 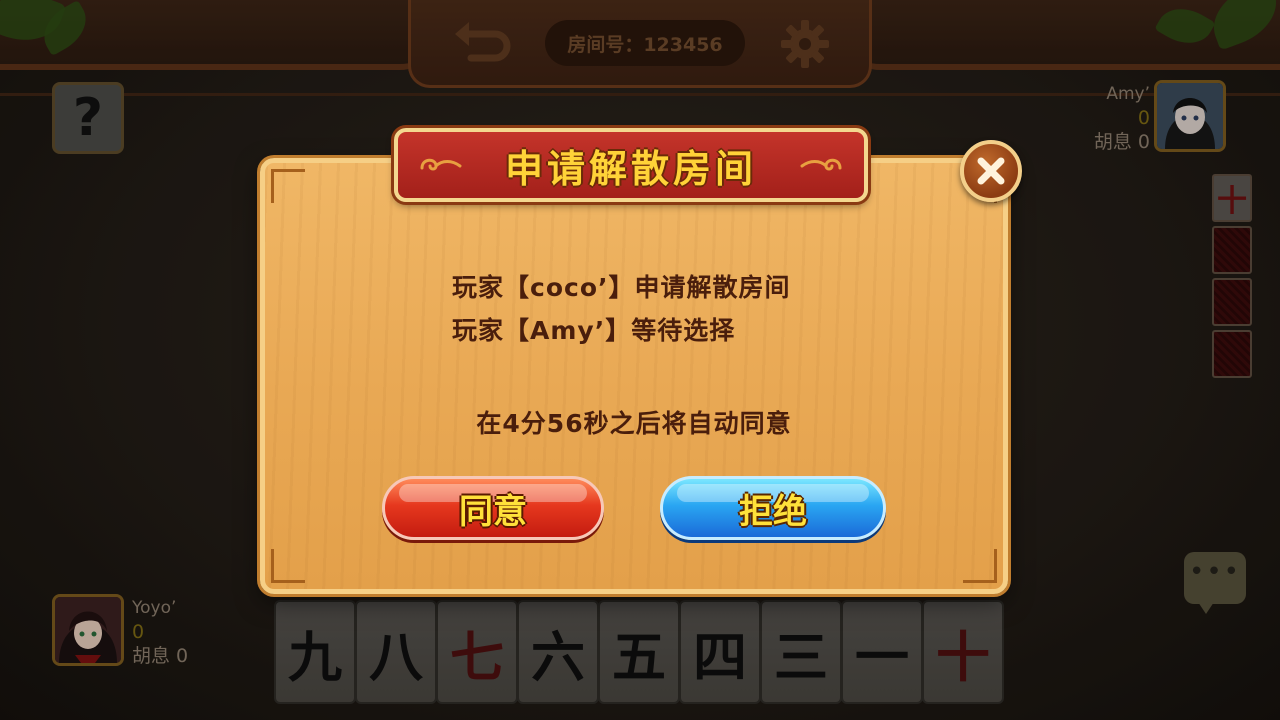 I want to click on dialog-title: 申请解散房间, so click(x=630, y=168).